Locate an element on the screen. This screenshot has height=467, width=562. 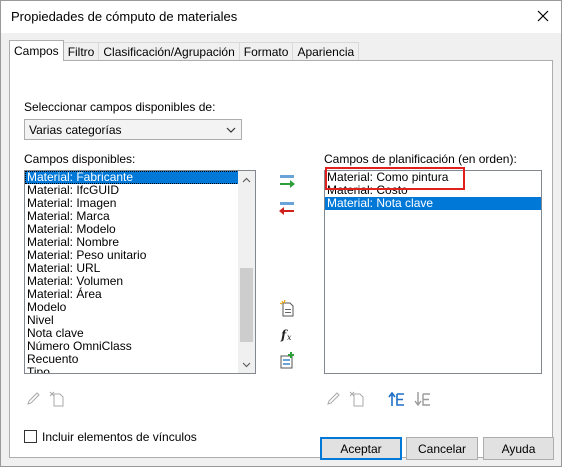
edit-scheduled-parameter-button is located at coordinates (333, 399).